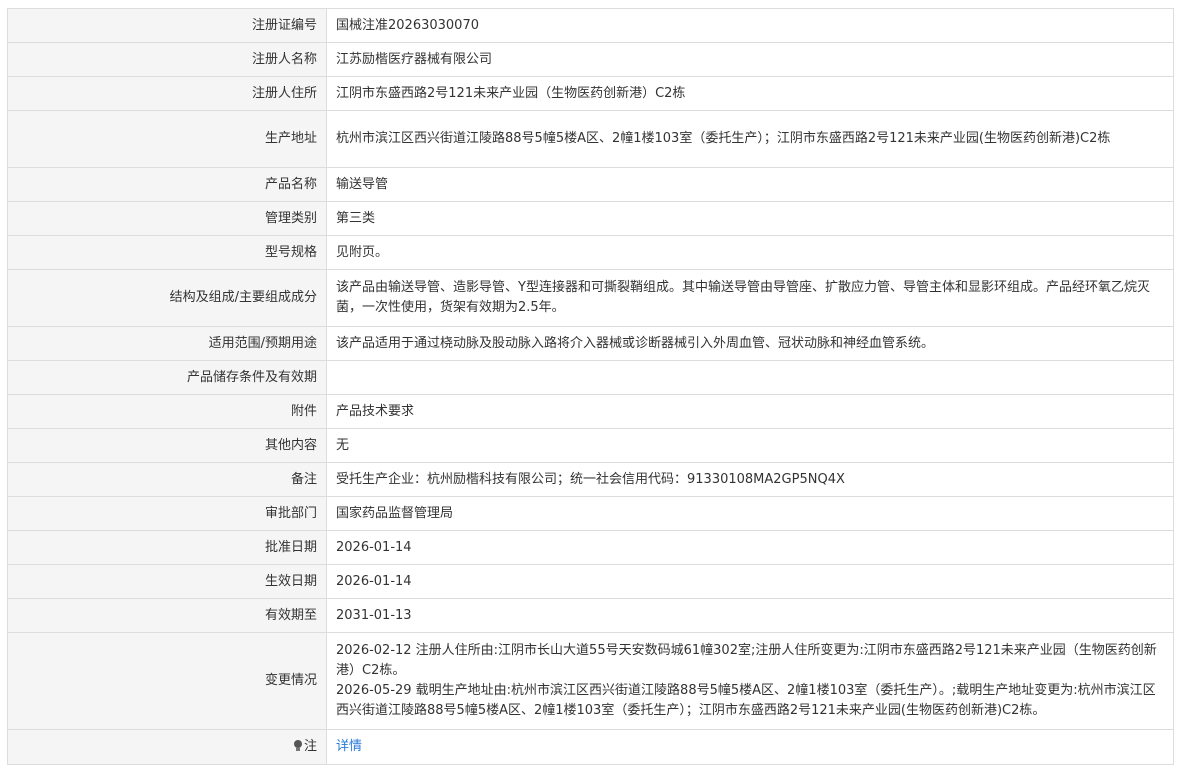  I want to click on row-label: 注册证编号, so click(167, 25).